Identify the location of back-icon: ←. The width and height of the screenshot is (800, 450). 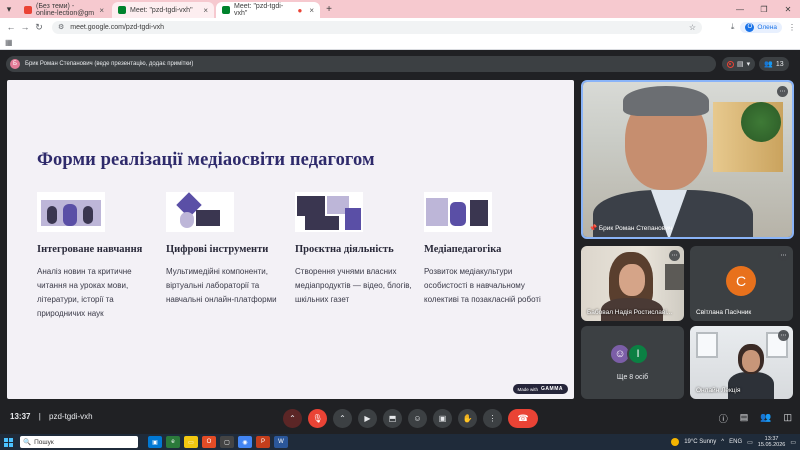
(11, 27).